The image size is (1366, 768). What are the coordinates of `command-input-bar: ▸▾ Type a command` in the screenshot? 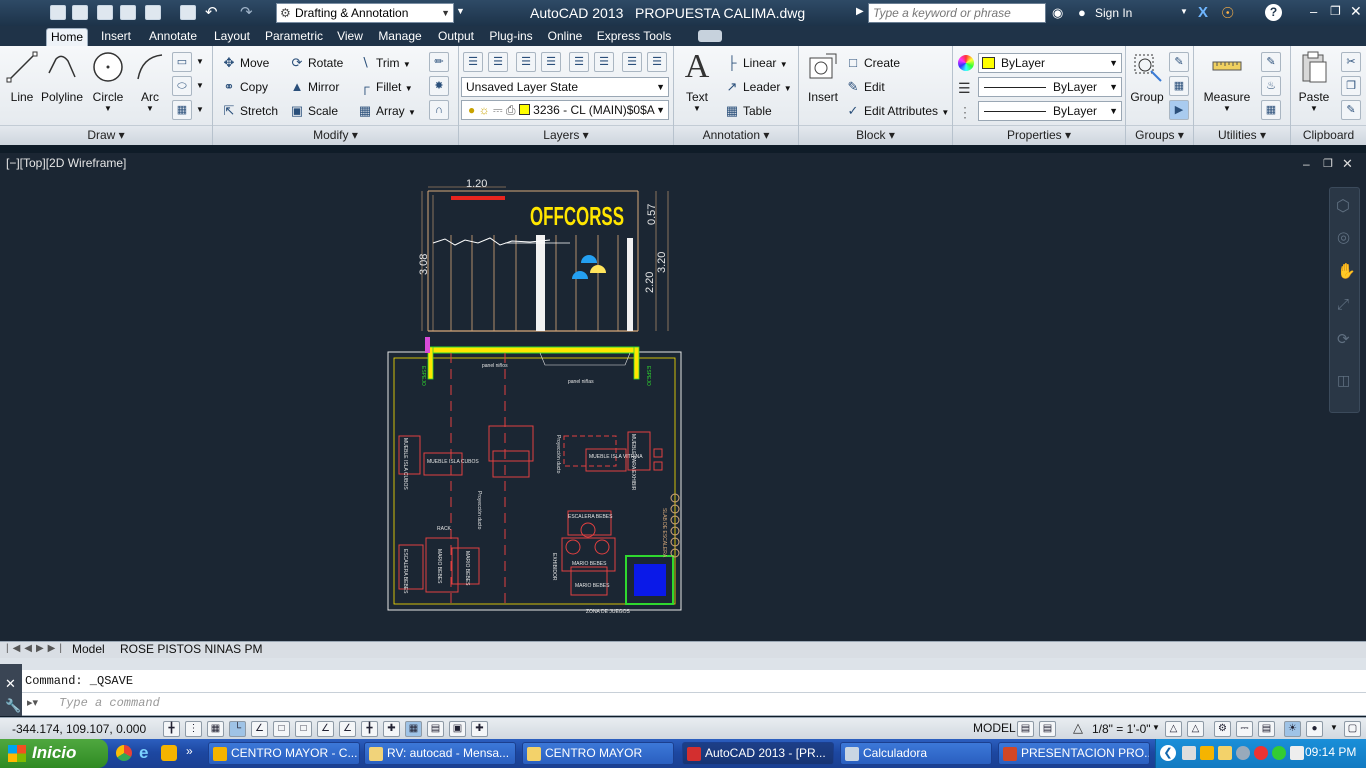 It's located at (694, 704).